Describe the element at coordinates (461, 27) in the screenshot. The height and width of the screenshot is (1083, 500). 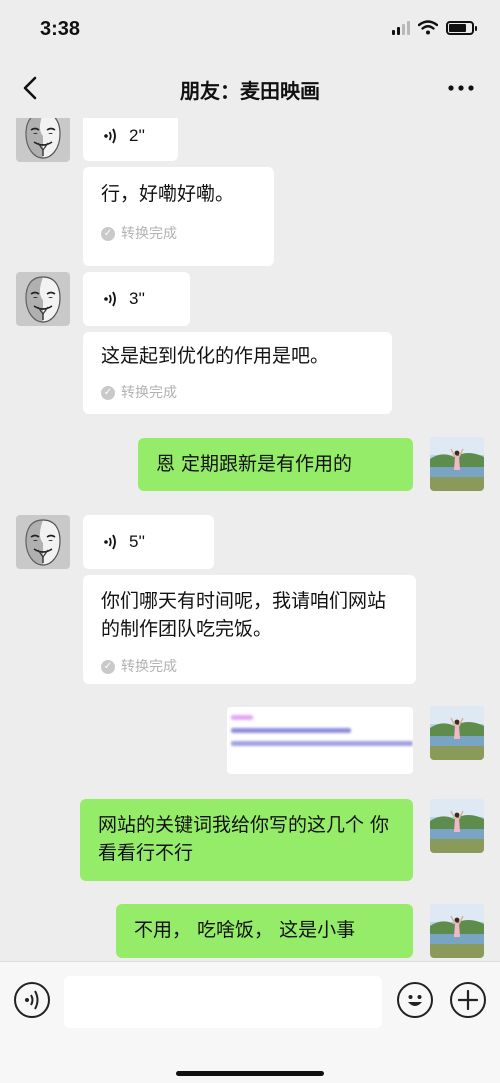
I see `battery-icon` at that location.